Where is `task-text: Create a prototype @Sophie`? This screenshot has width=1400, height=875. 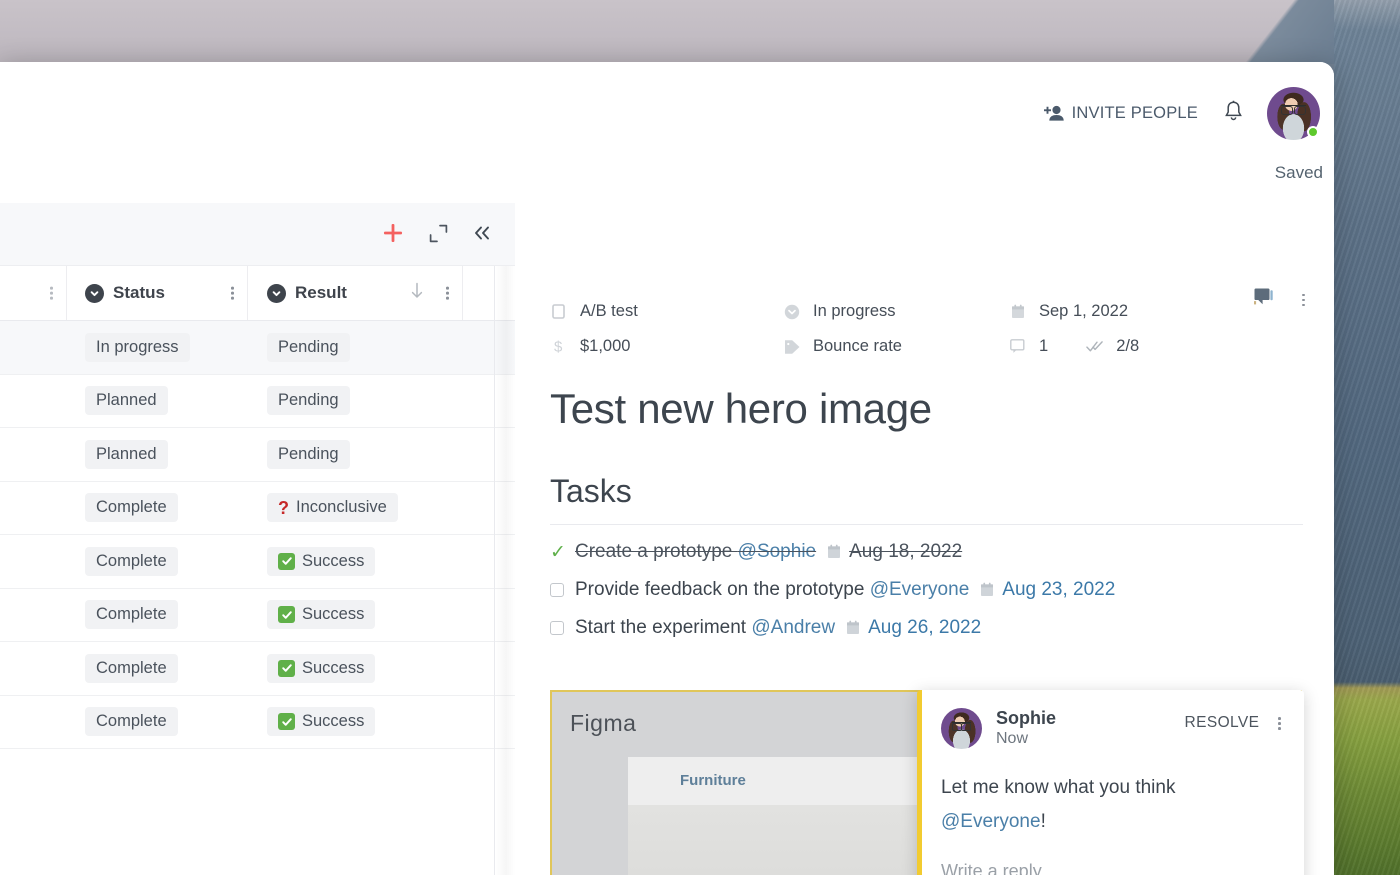 task-text: Create a prototype @Sophie is located at coordinates (695, 552).